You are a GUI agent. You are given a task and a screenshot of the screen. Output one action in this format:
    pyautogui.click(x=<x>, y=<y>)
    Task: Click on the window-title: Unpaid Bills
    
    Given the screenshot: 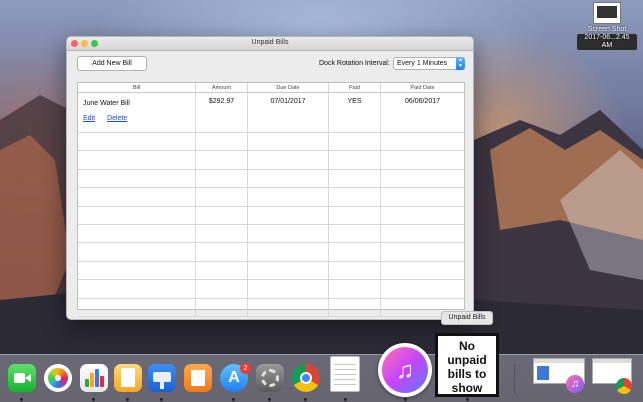 What is the action you would take?
    pyautogui.click(x=270, y=42)
    